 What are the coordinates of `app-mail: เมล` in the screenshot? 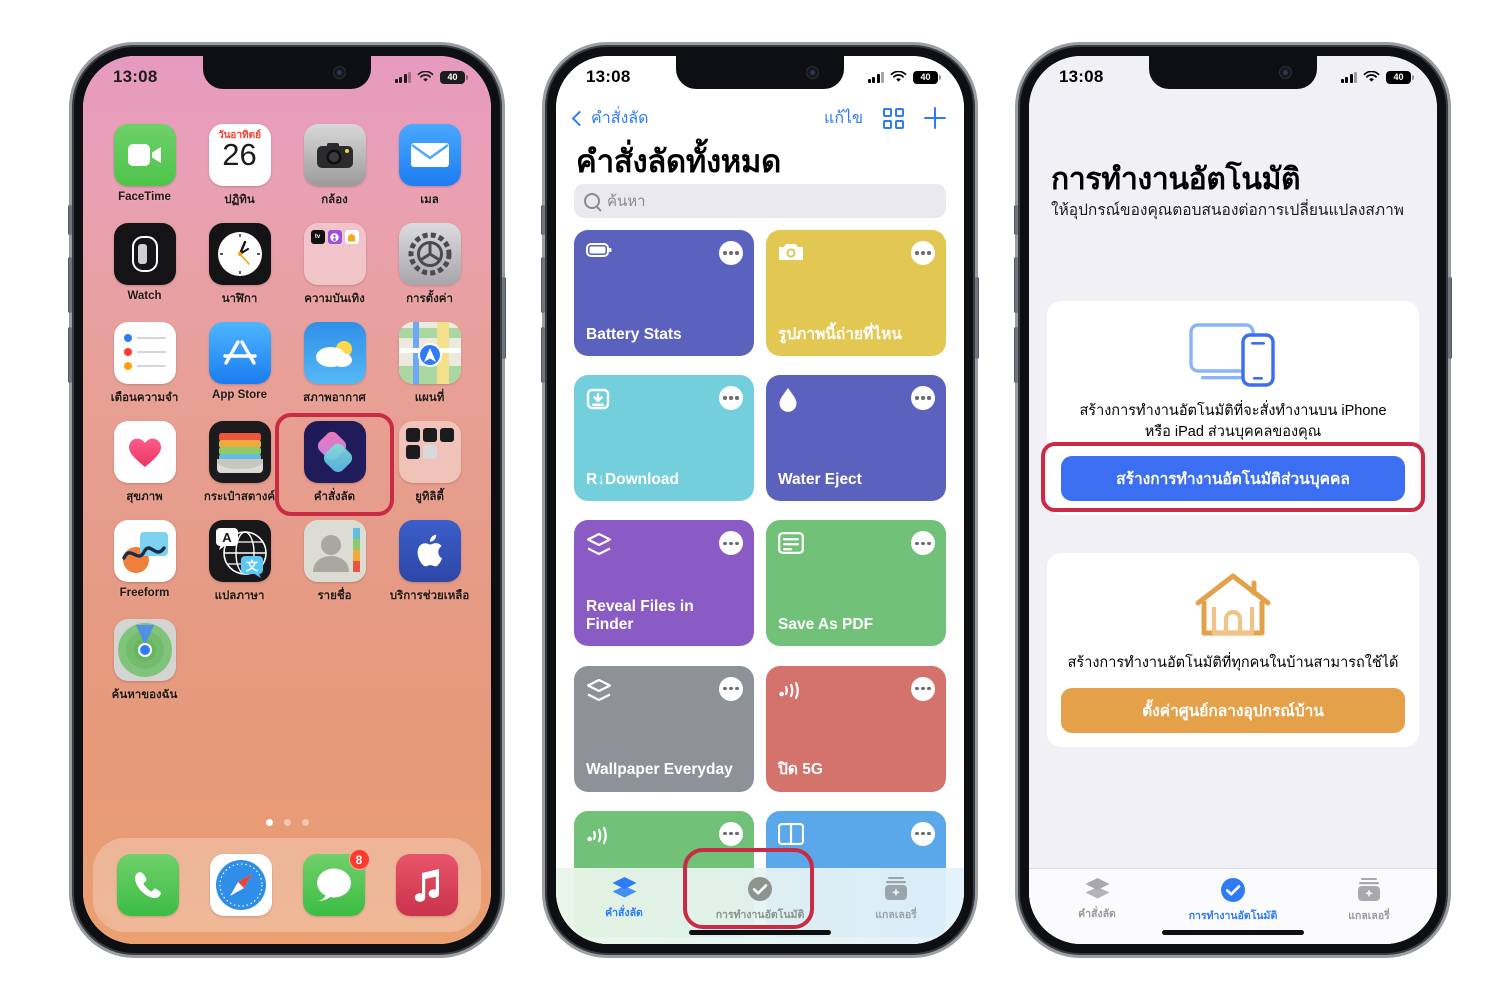 It's located at (429, 166).